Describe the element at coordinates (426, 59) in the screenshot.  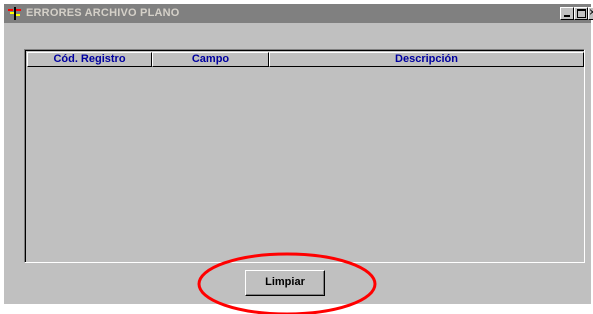
I see `column-header-descripcion: Descripción` at that location.